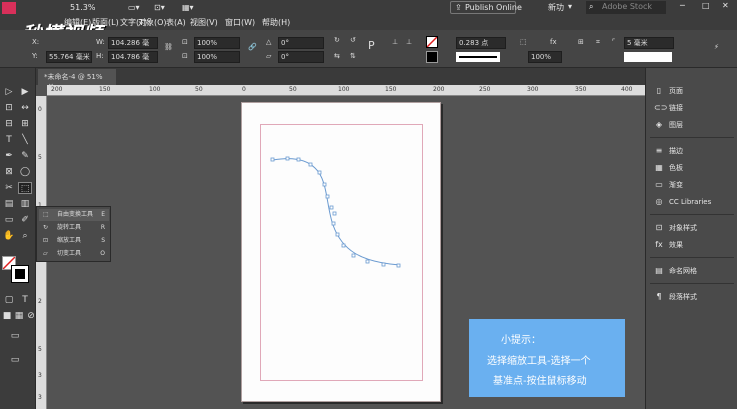 The height and width of the screenshot is (409, 737). What do you see at coordinates (69, 253) in the screenshot?
I see `flyout-item-label: 切变工具` at bounding box center [69, 253].